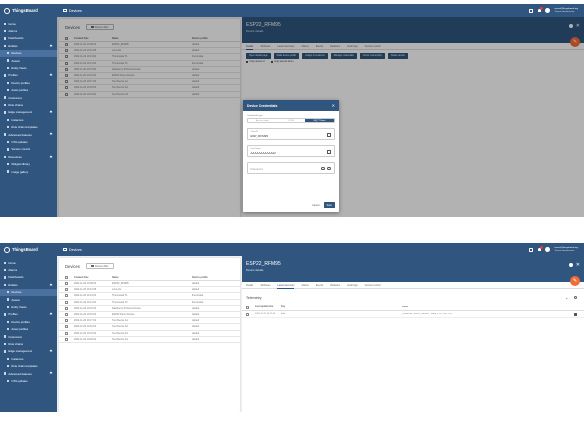 The image size is (584, 426). I want to click on add-icon: +, so click(567, 298).